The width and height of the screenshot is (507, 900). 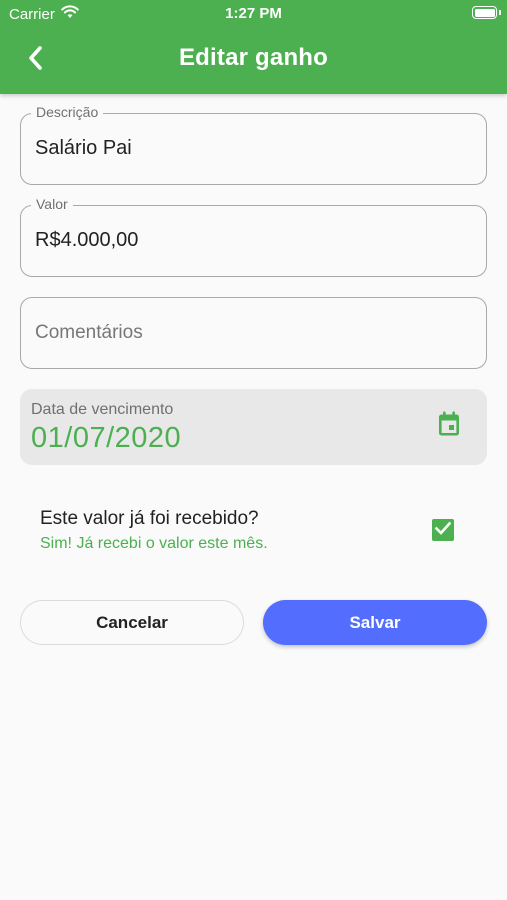 What do you see at coordinates (86, 240) in the screenshot?
I see `amount-value: R$4.000,00` at bounding box center [86, 240].